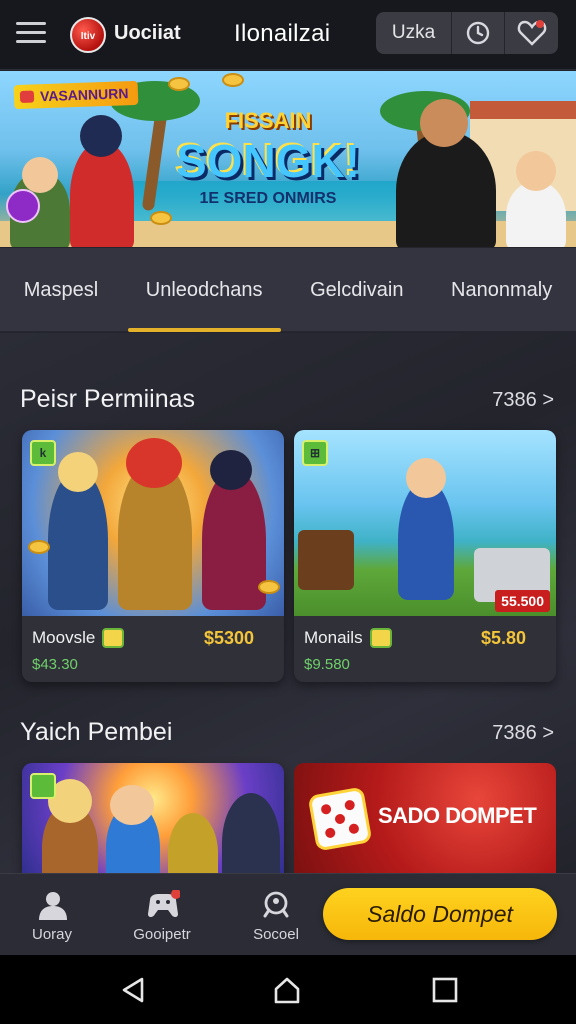 The height and width of the screenshot is (1024, 576). I want to click on history-button, so click(478, 33).